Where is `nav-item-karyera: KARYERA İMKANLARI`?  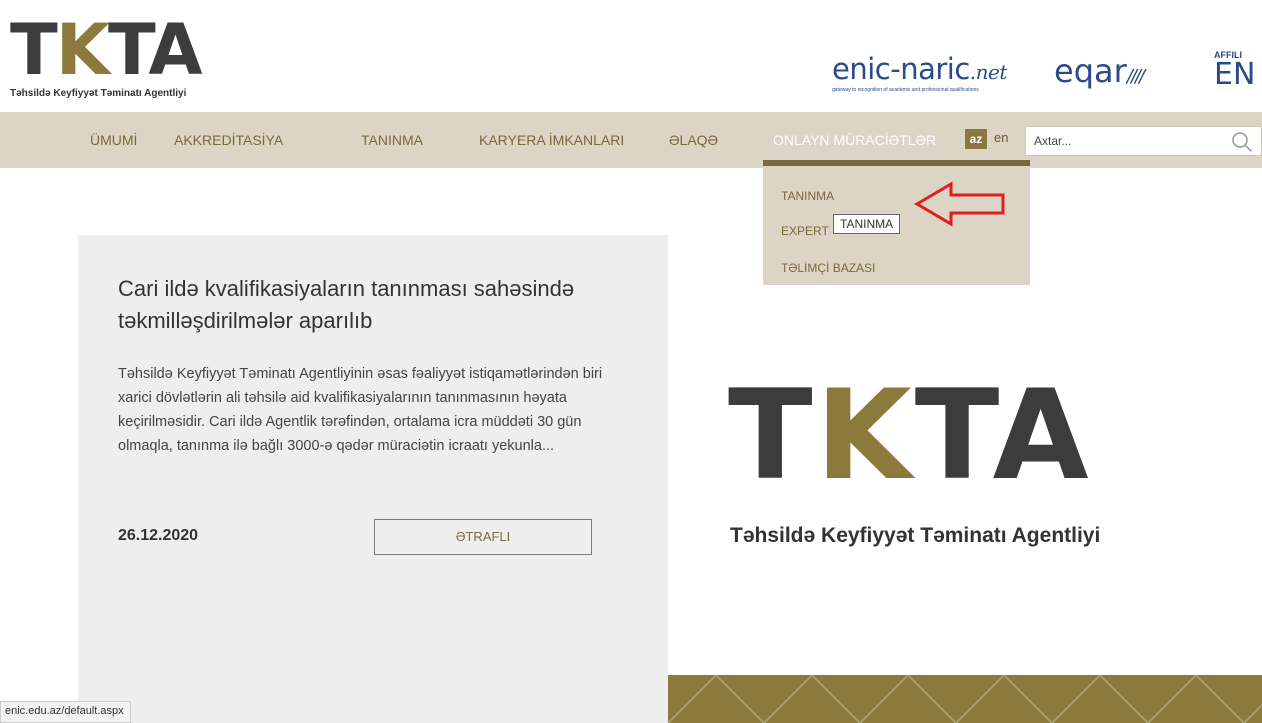 nav-item-karyera: KARYERA İMKANLARI is located at coordinates (551, 140).